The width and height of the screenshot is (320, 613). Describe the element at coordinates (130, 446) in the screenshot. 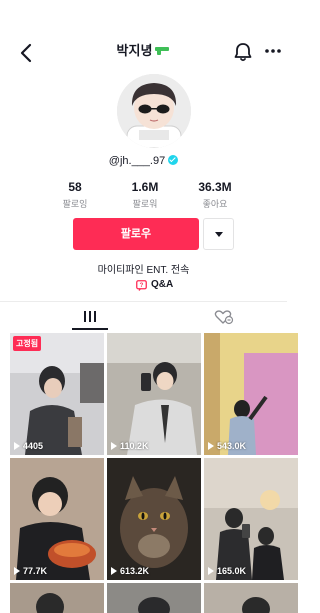

I see `view-count: 110.2K` at that location.